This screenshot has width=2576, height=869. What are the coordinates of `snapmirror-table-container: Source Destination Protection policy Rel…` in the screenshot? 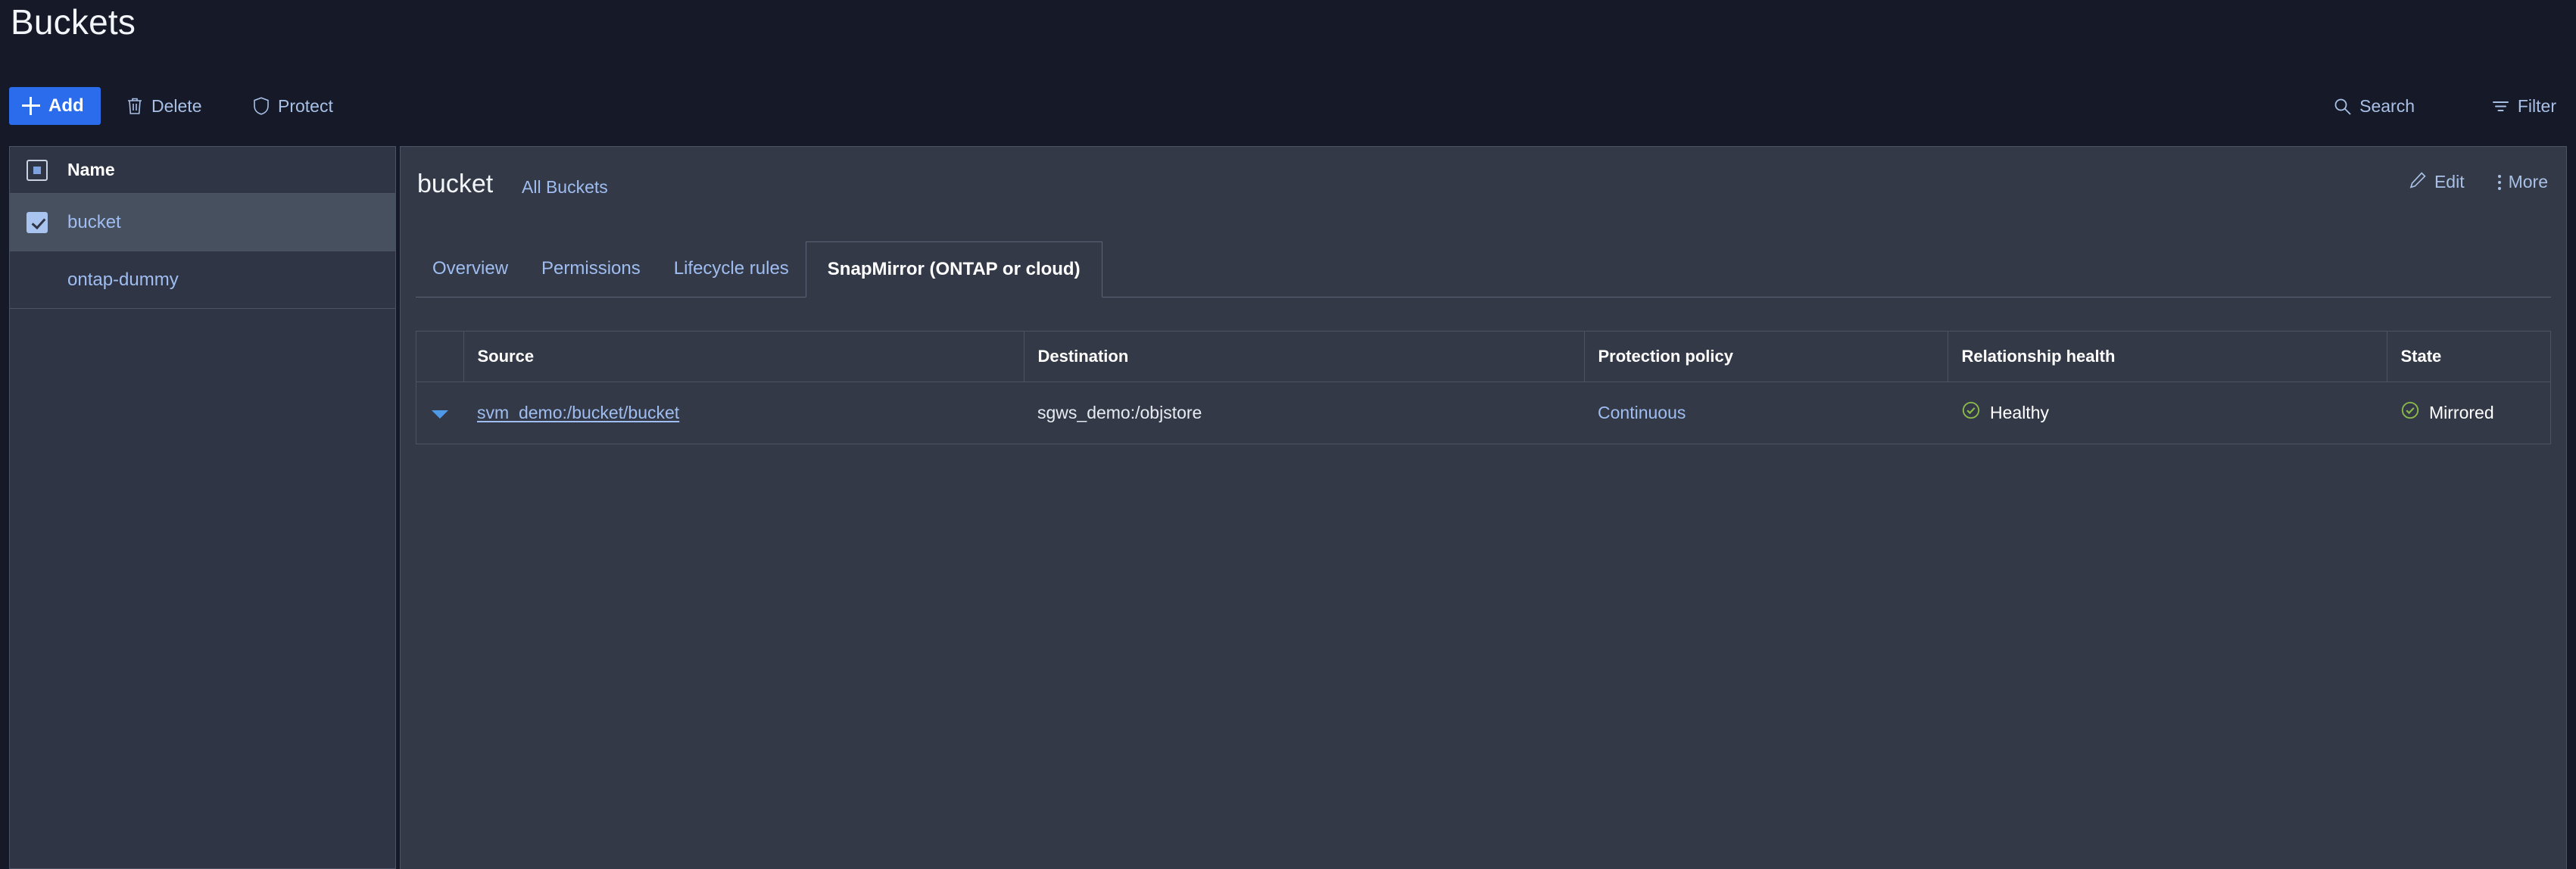 It's located at (1483, 387).